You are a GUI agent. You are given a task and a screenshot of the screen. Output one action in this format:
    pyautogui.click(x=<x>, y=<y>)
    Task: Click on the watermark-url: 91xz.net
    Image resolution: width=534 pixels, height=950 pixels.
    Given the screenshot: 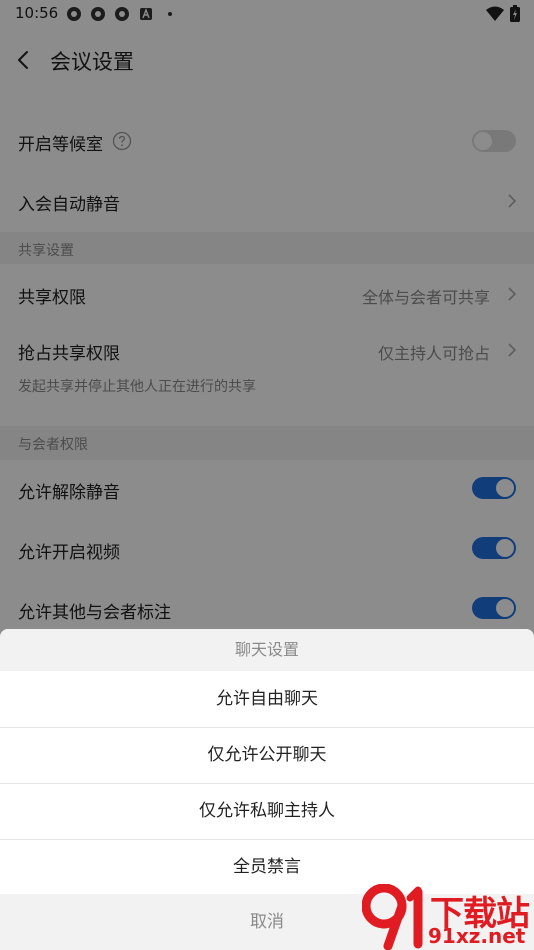 What is the action you would take?
    pyautogui.click(x=477, y=936)
    